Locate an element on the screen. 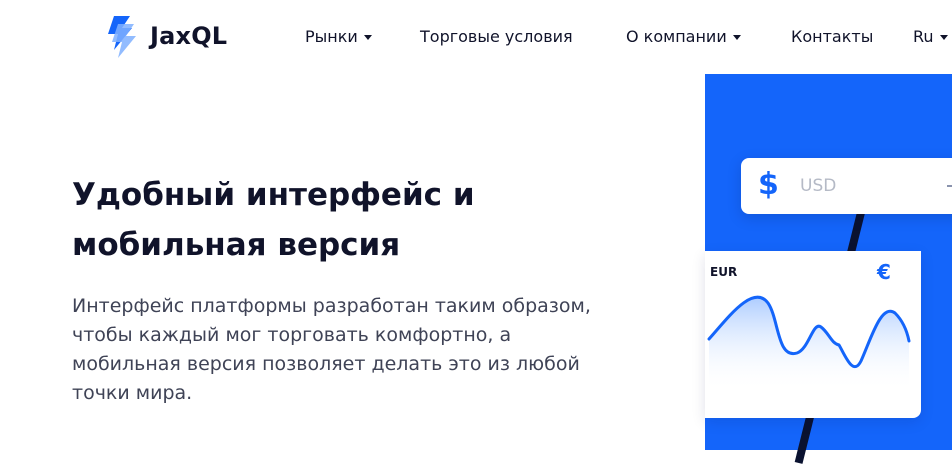  nav-trading-conditions-label: Торговые условия is located at coordinates (496, 36).